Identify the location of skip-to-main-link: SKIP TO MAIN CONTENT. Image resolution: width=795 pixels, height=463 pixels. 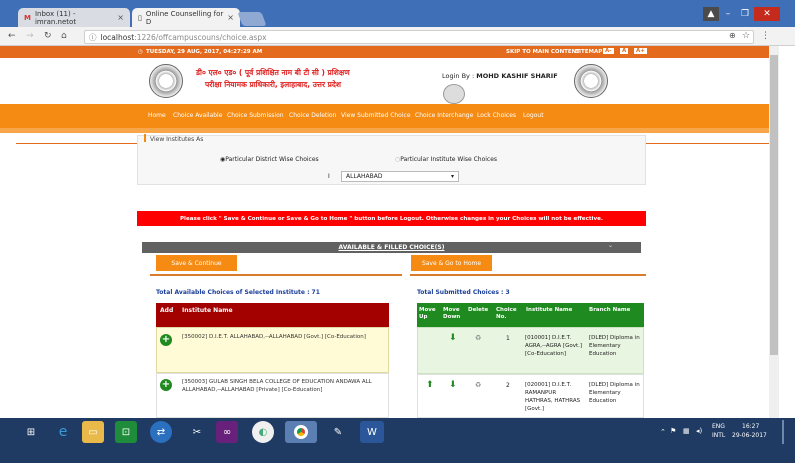
(543, 52).